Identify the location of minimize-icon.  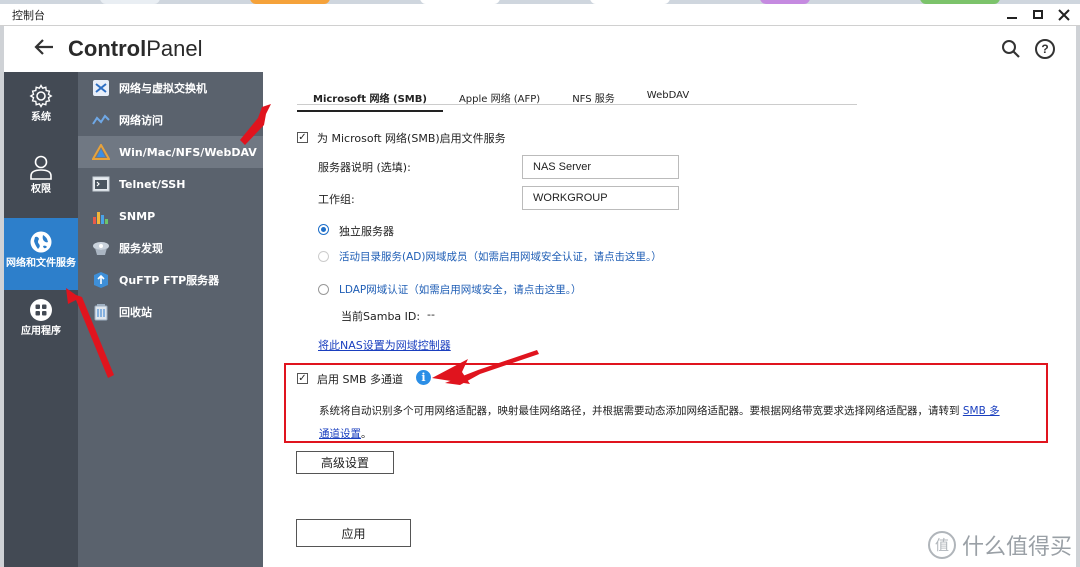
(1012, 17).